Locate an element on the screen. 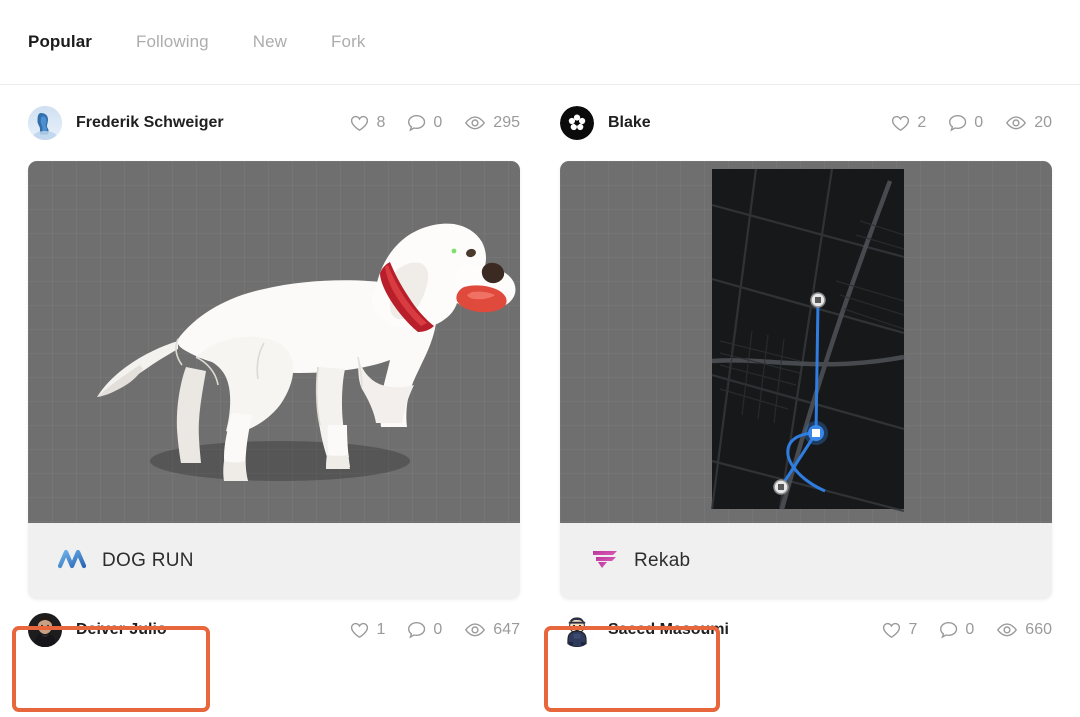 This screenshot has width=1080, height=717. card-footer-rekab: Rekab is located at coordinates (806, 561).